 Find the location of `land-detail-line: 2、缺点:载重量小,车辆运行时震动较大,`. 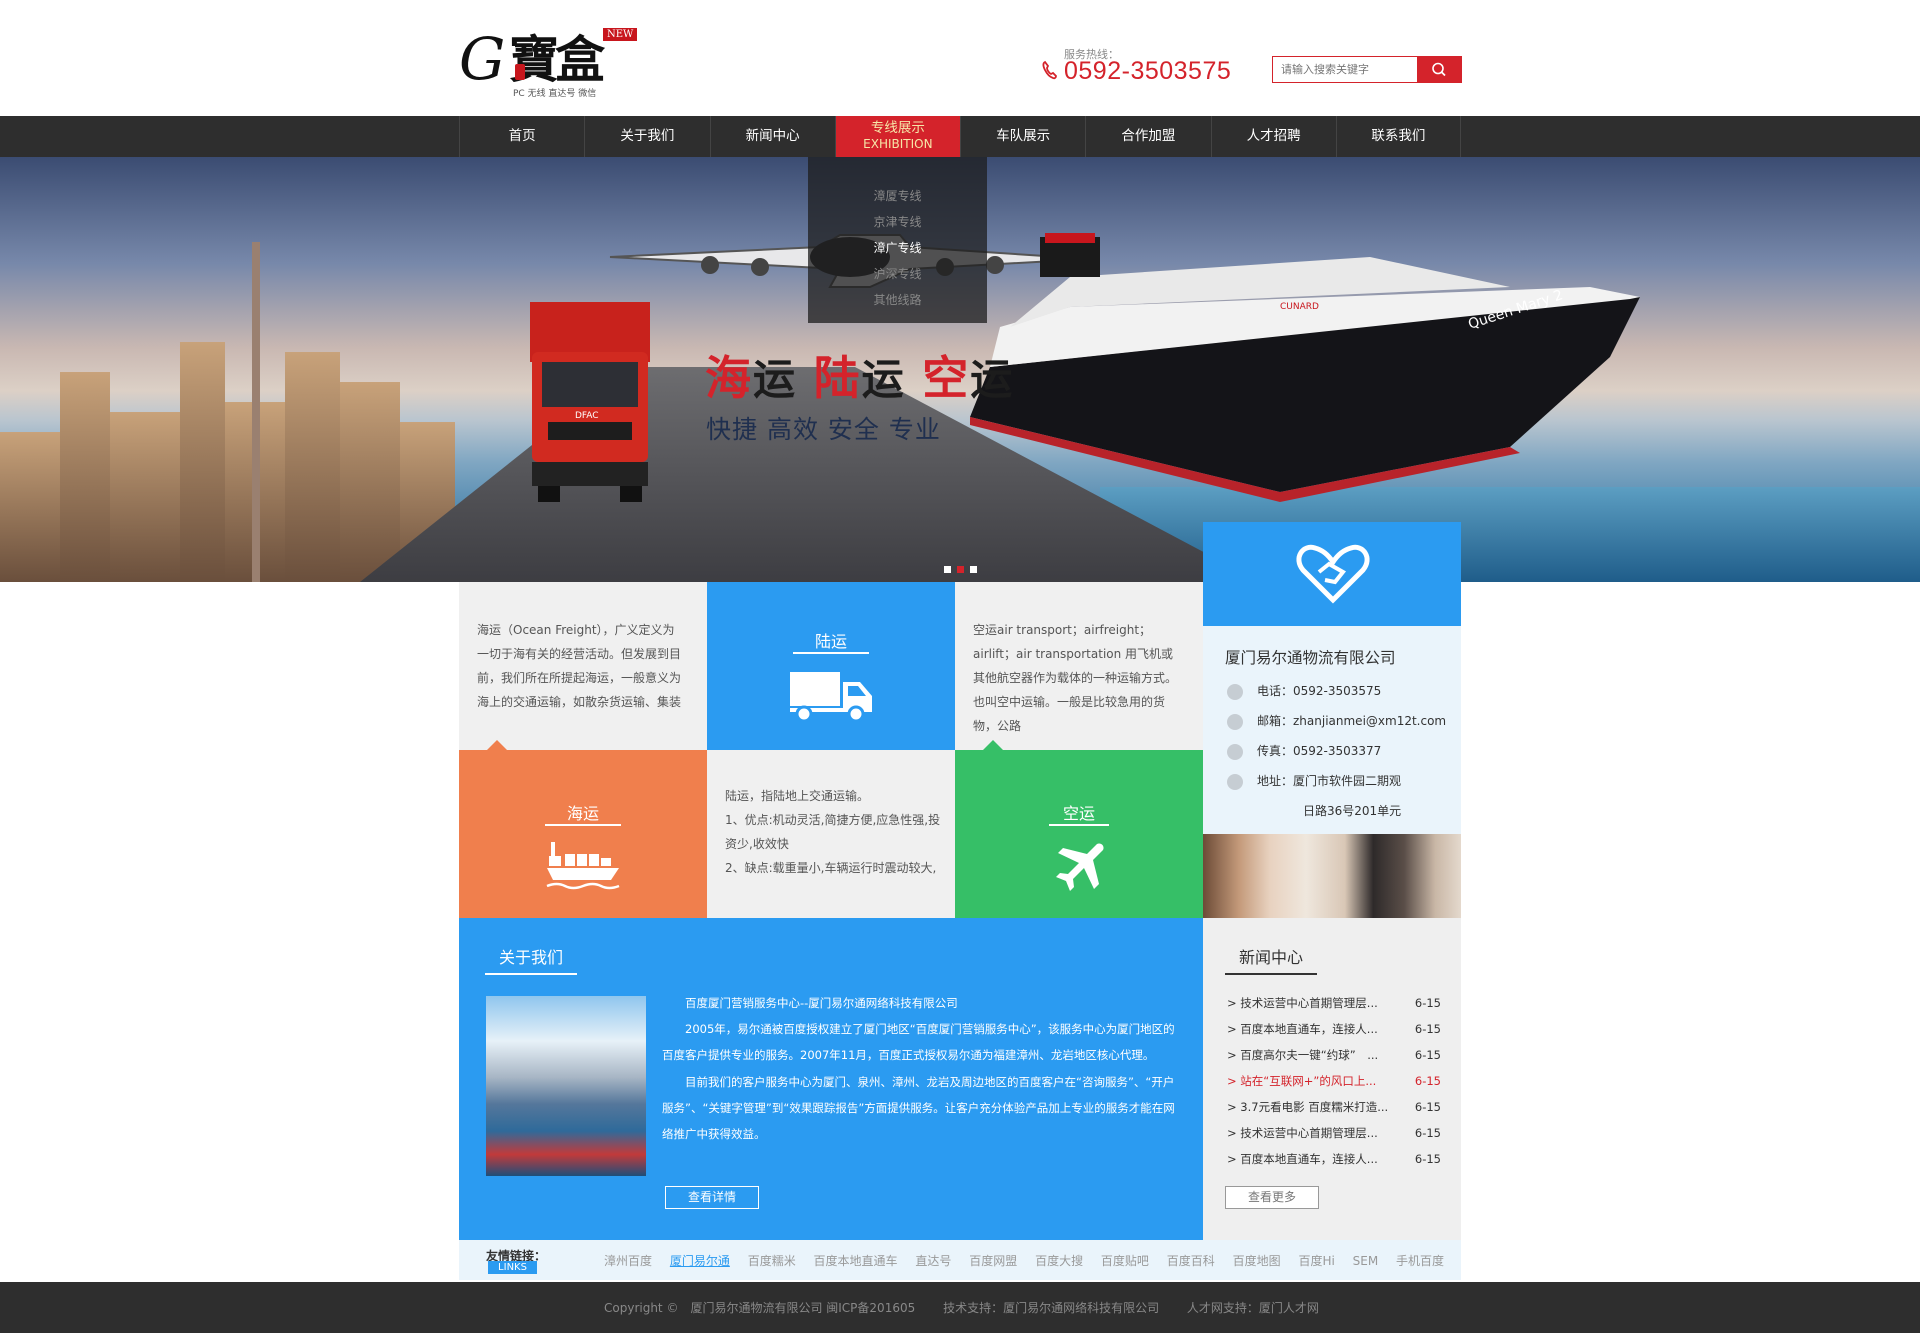

land-detail-line: 2、缺点:载重量小,车辆运行时震动较大, is located at coordinates (831, 868).